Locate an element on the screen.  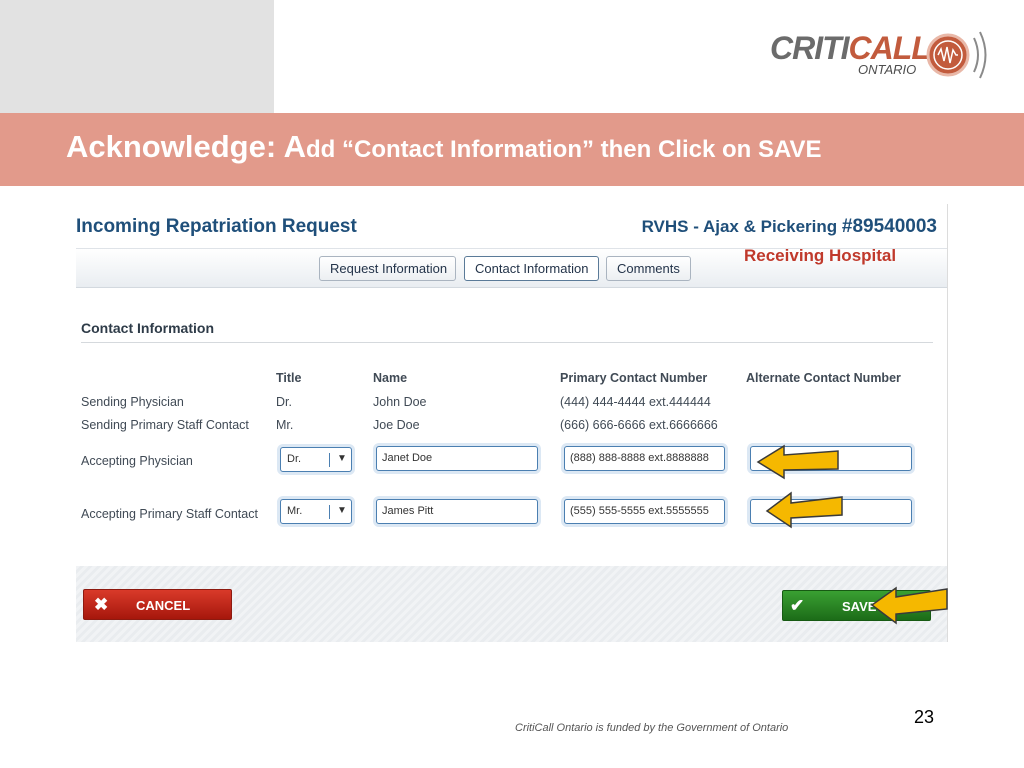
logo-call-text: CALL is located at coordinates (889, 48).